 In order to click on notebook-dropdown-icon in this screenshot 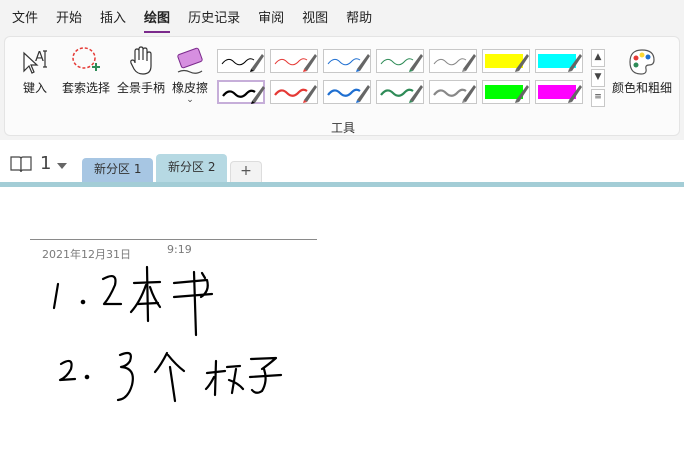, I will do `click(62, 166)`.